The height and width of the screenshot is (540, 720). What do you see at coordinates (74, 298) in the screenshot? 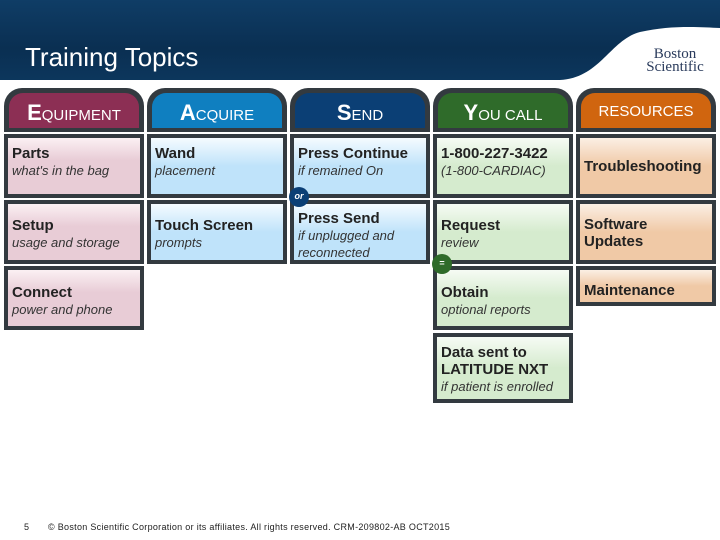
I see `card-connect: Connect power and phone` at bounding box center [74, 298].